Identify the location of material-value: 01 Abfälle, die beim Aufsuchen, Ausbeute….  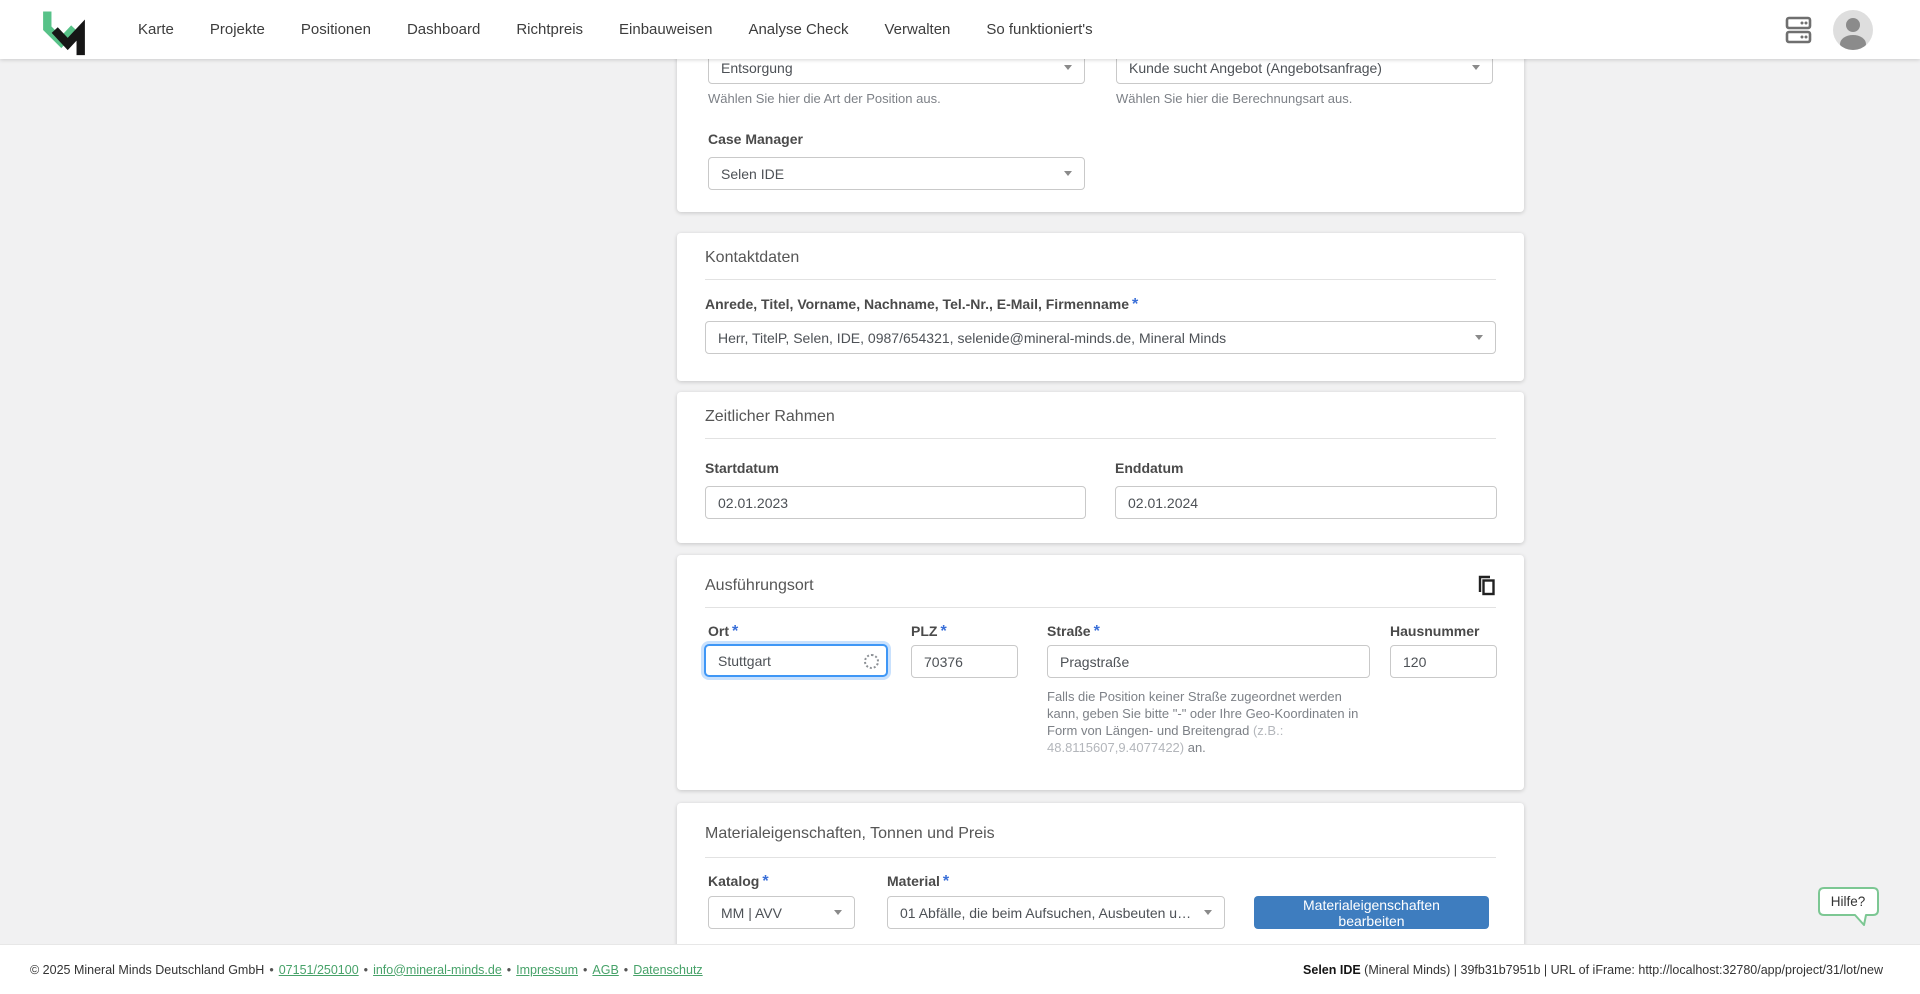
(1048, 912).